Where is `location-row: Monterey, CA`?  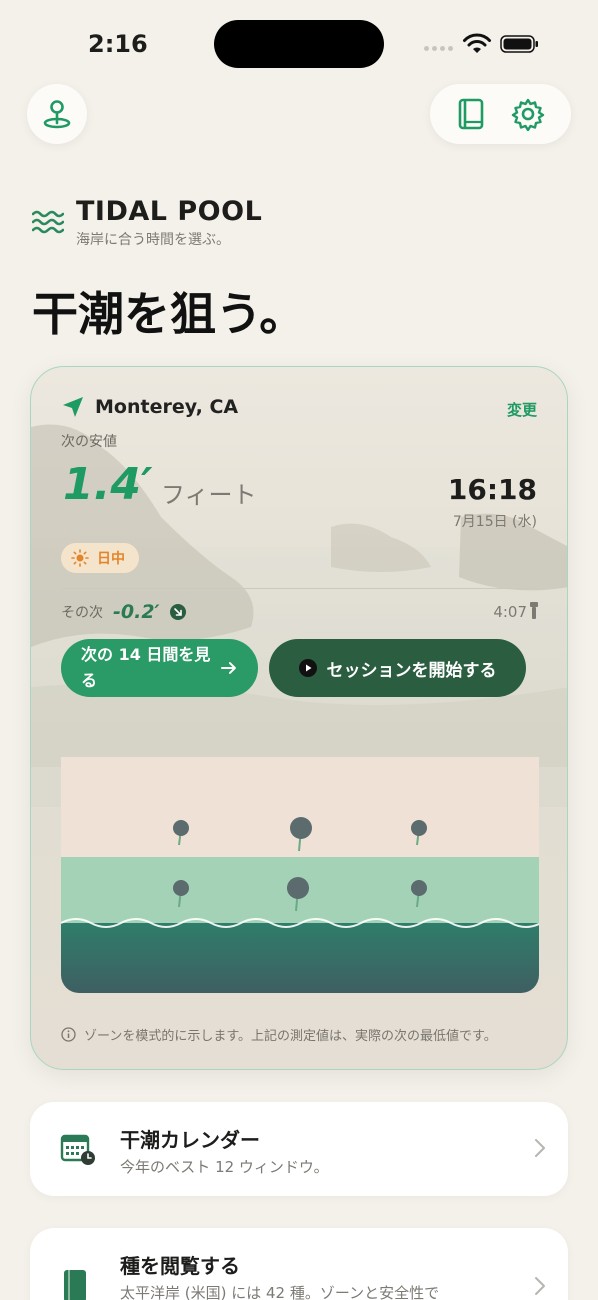 location-row: Monterey, CA is located at coordinates (149, 407).